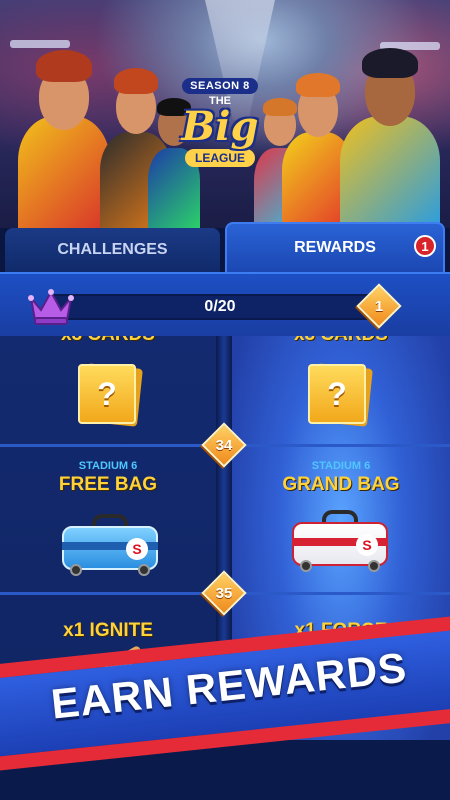  Describe the element at coordinates (51, 307) in the screenshot. I see `crown-icon` at that location.